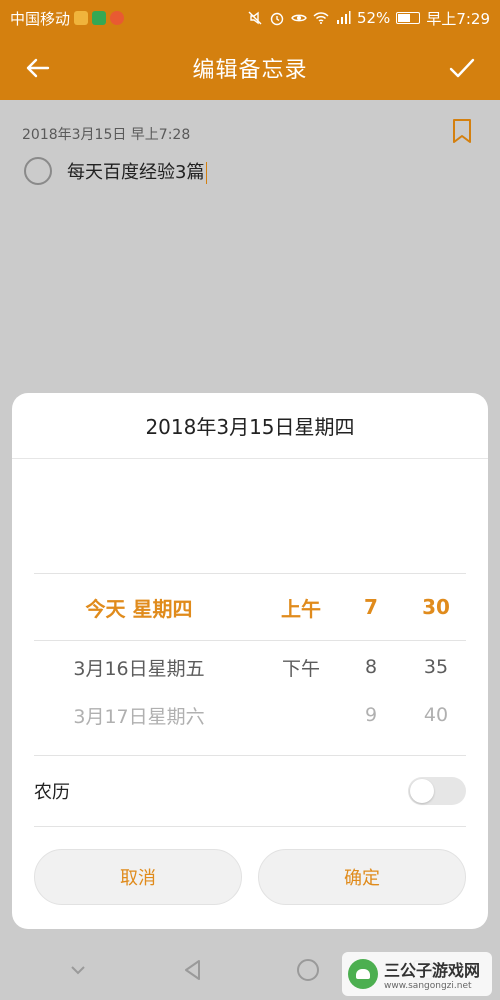 The height and width of the screenshot is (1000, 500). What do you see at coordinates (38, 68) in the screenshot?
I see `back-arrow-icon` at bounding box center [38, 68].